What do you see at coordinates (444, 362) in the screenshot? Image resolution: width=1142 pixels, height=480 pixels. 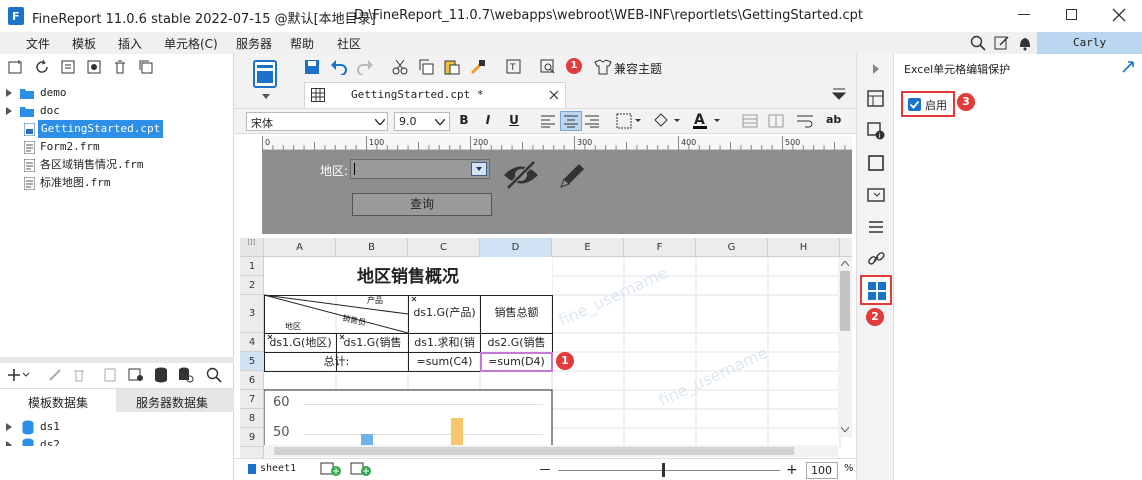 I see `cell-c5: =sum(C4)` at bounding box center [444, 362].